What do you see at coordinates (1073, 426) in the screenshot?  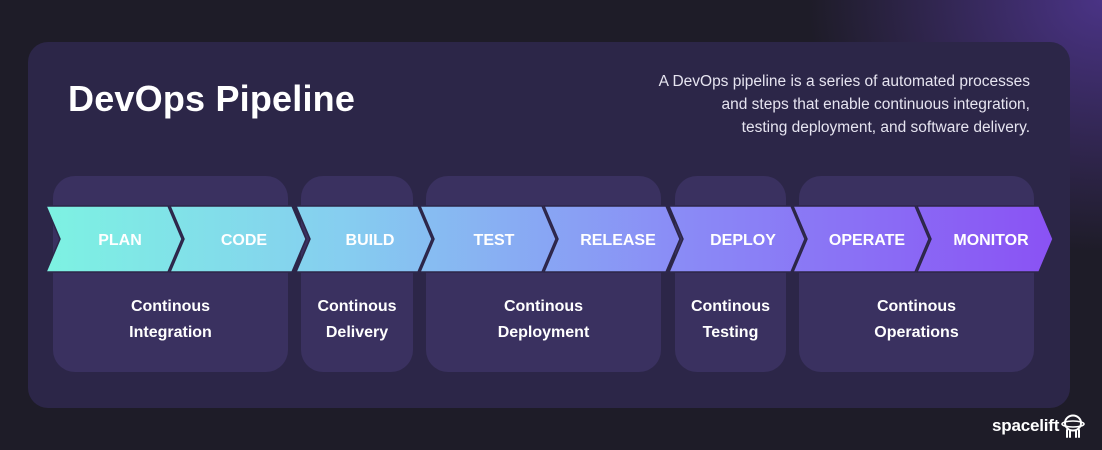 I see `astronaut-icon` at bounding box center [1073, 426].